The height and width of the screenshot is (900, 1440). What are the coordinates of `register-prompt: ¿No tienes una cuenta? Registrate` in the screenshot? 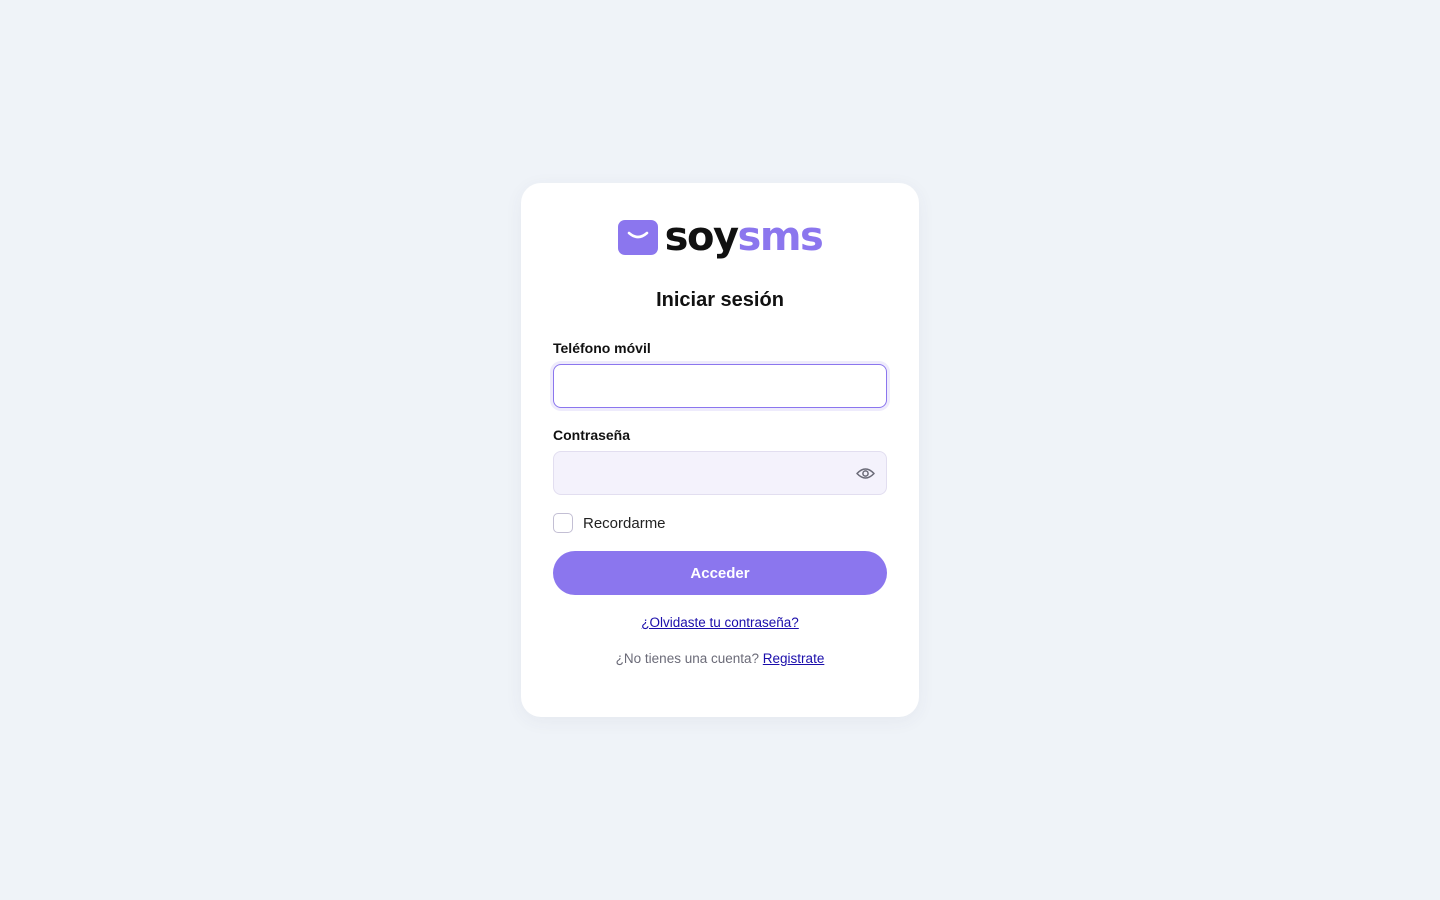 It's located at (720, 658).